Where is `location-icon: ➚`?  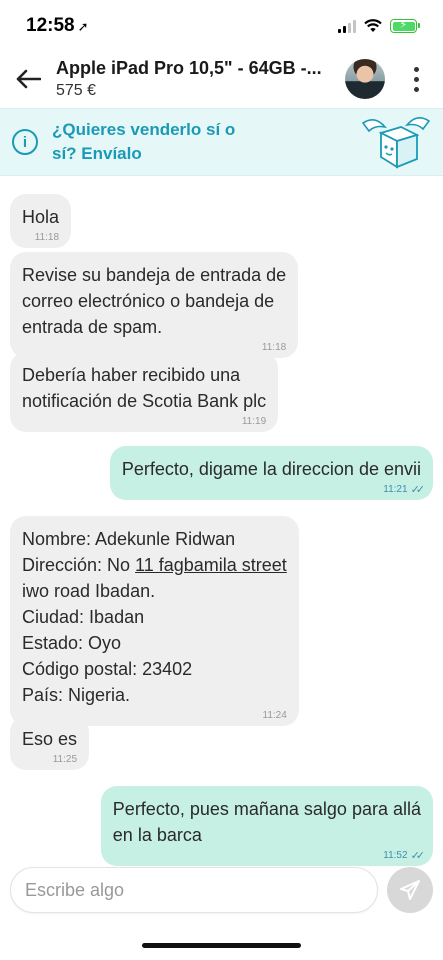
location-icon: ➚ is located at coordinates (83, 26).